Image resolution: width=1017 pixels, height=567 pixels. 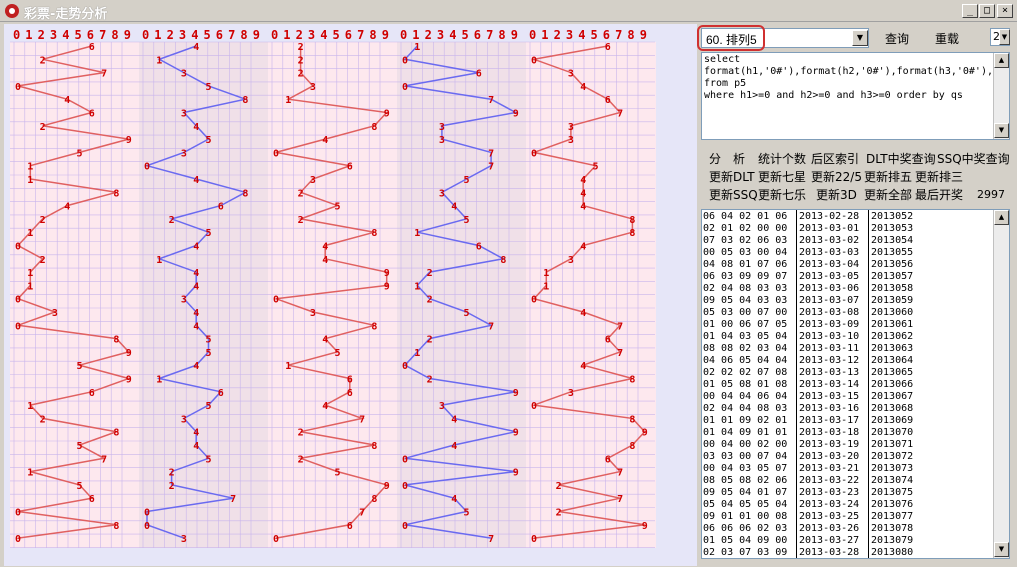 What do you see at coordinates (829, 264) in the screenshot?
I see `row-date: 2013-03-04` at bounding box center [829, 264].